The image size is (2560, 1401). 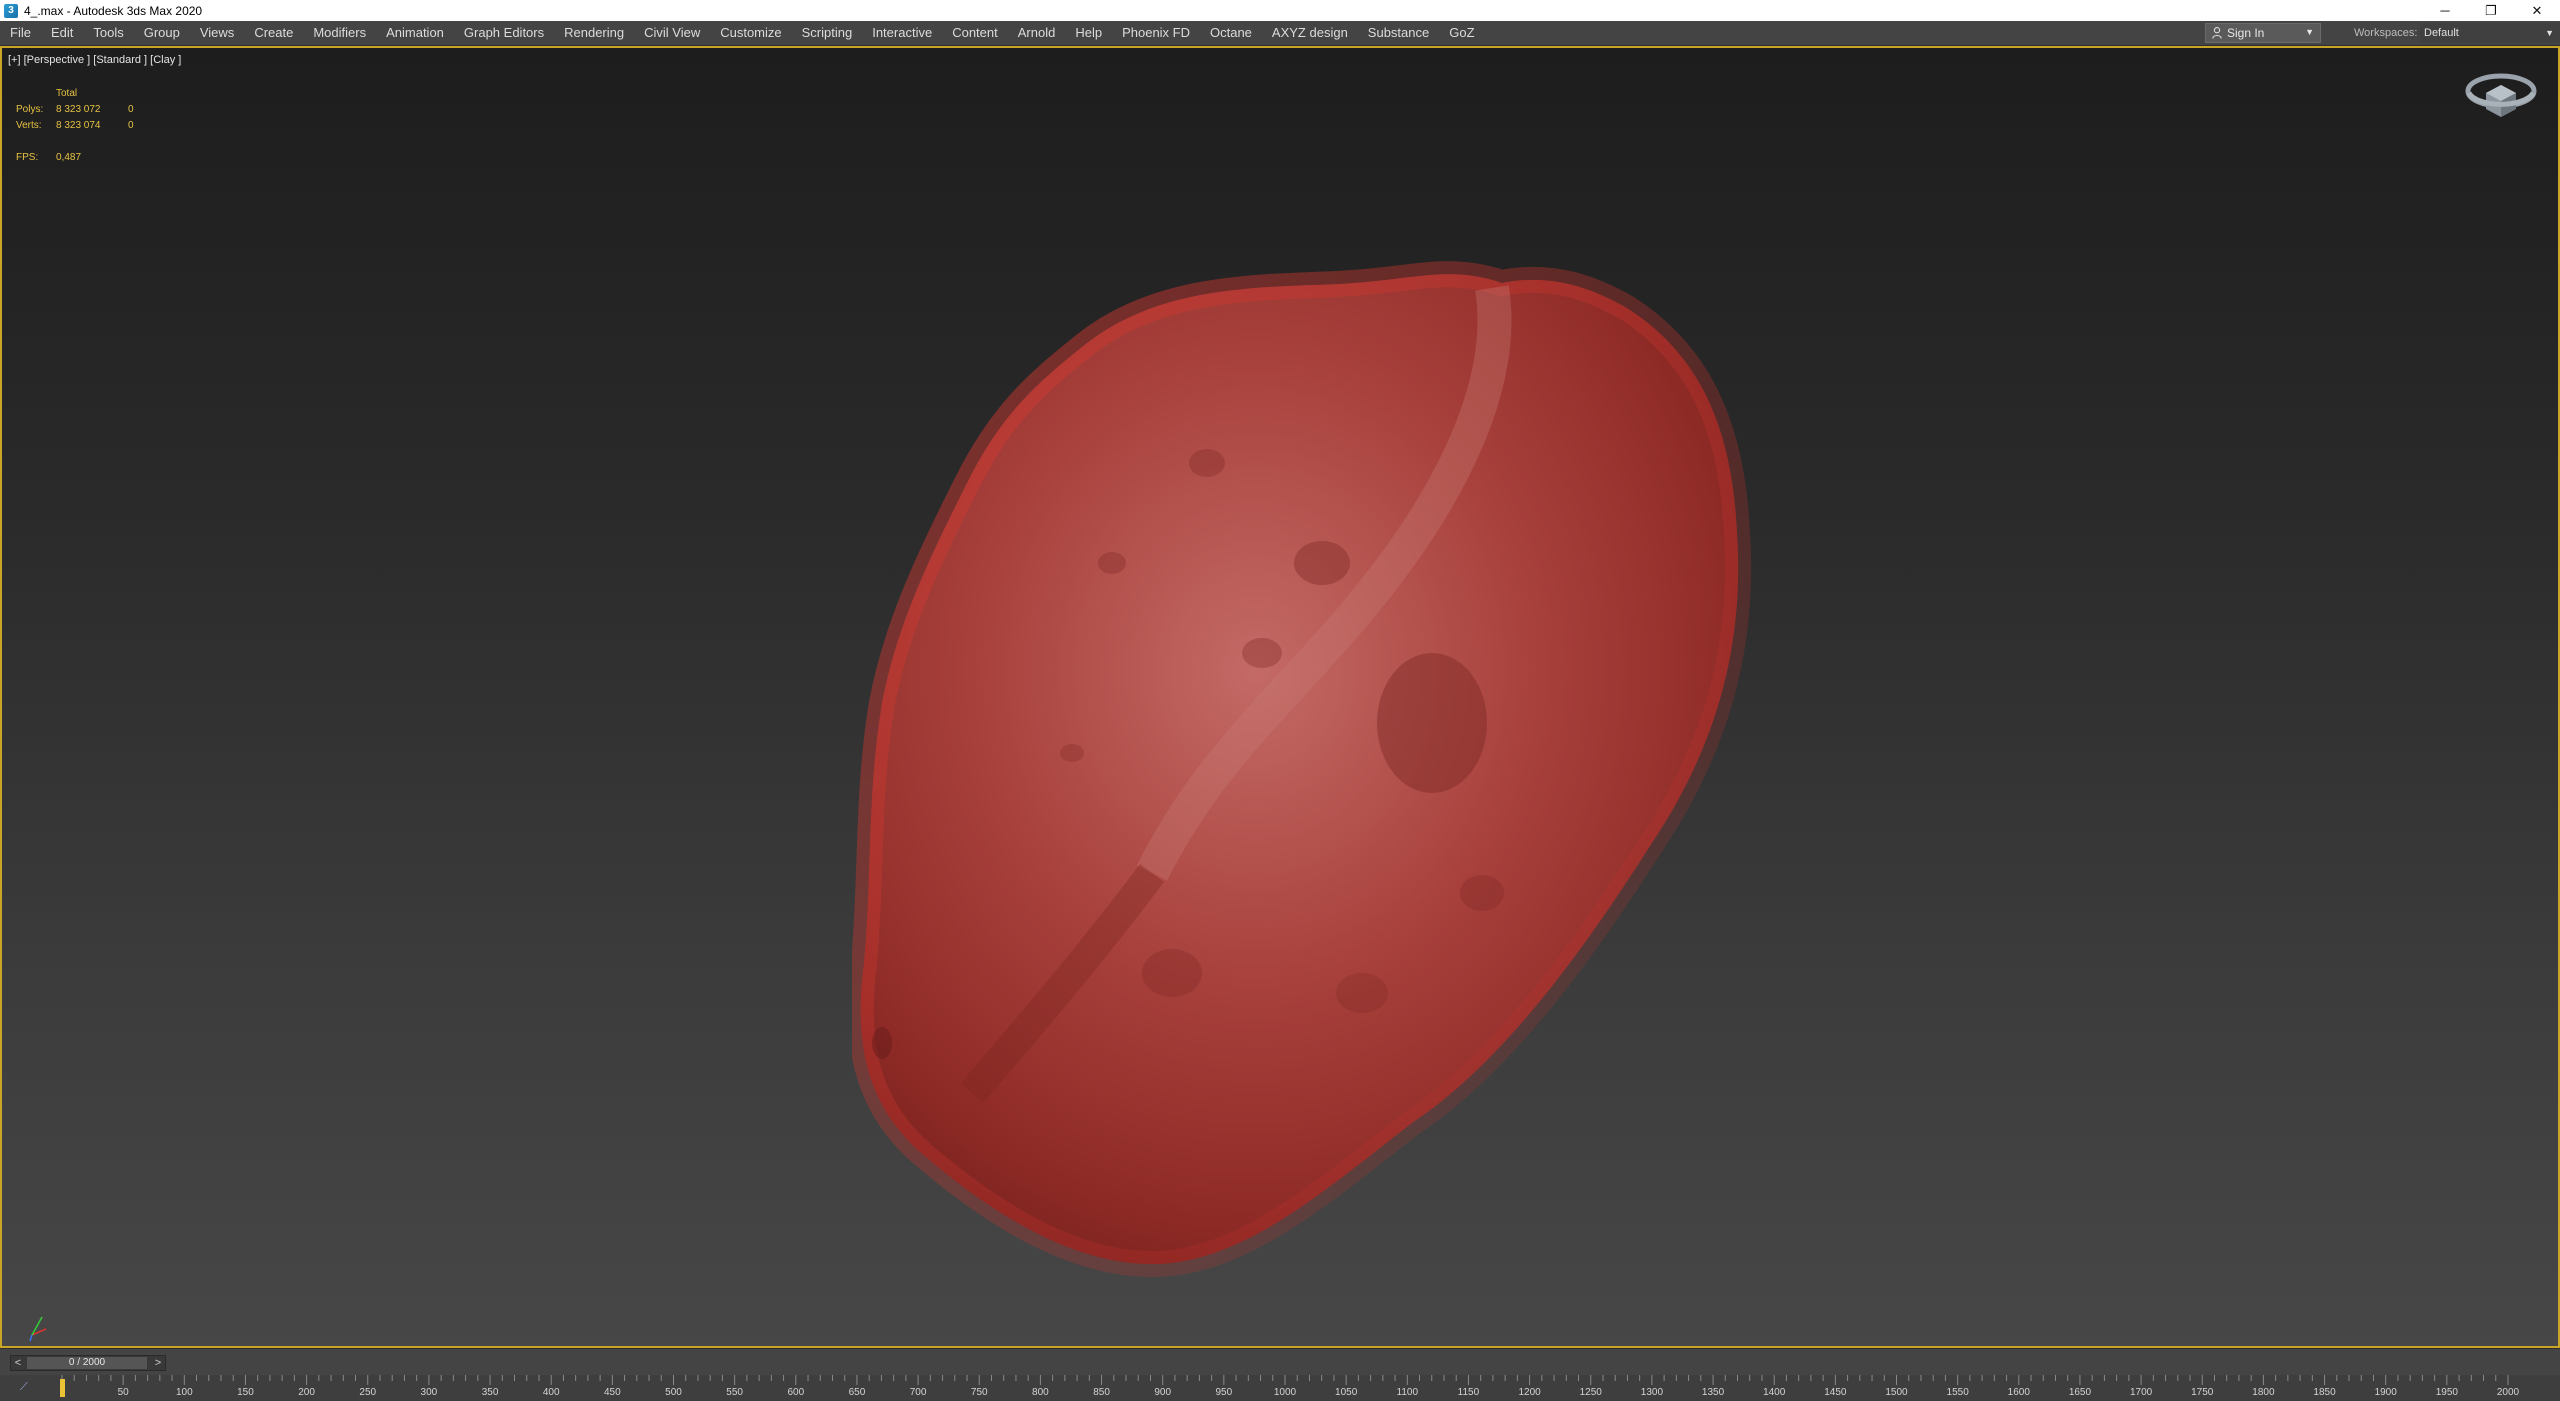 I want to click on menu-arnold: Arnold, so click(x=1037, y=33).